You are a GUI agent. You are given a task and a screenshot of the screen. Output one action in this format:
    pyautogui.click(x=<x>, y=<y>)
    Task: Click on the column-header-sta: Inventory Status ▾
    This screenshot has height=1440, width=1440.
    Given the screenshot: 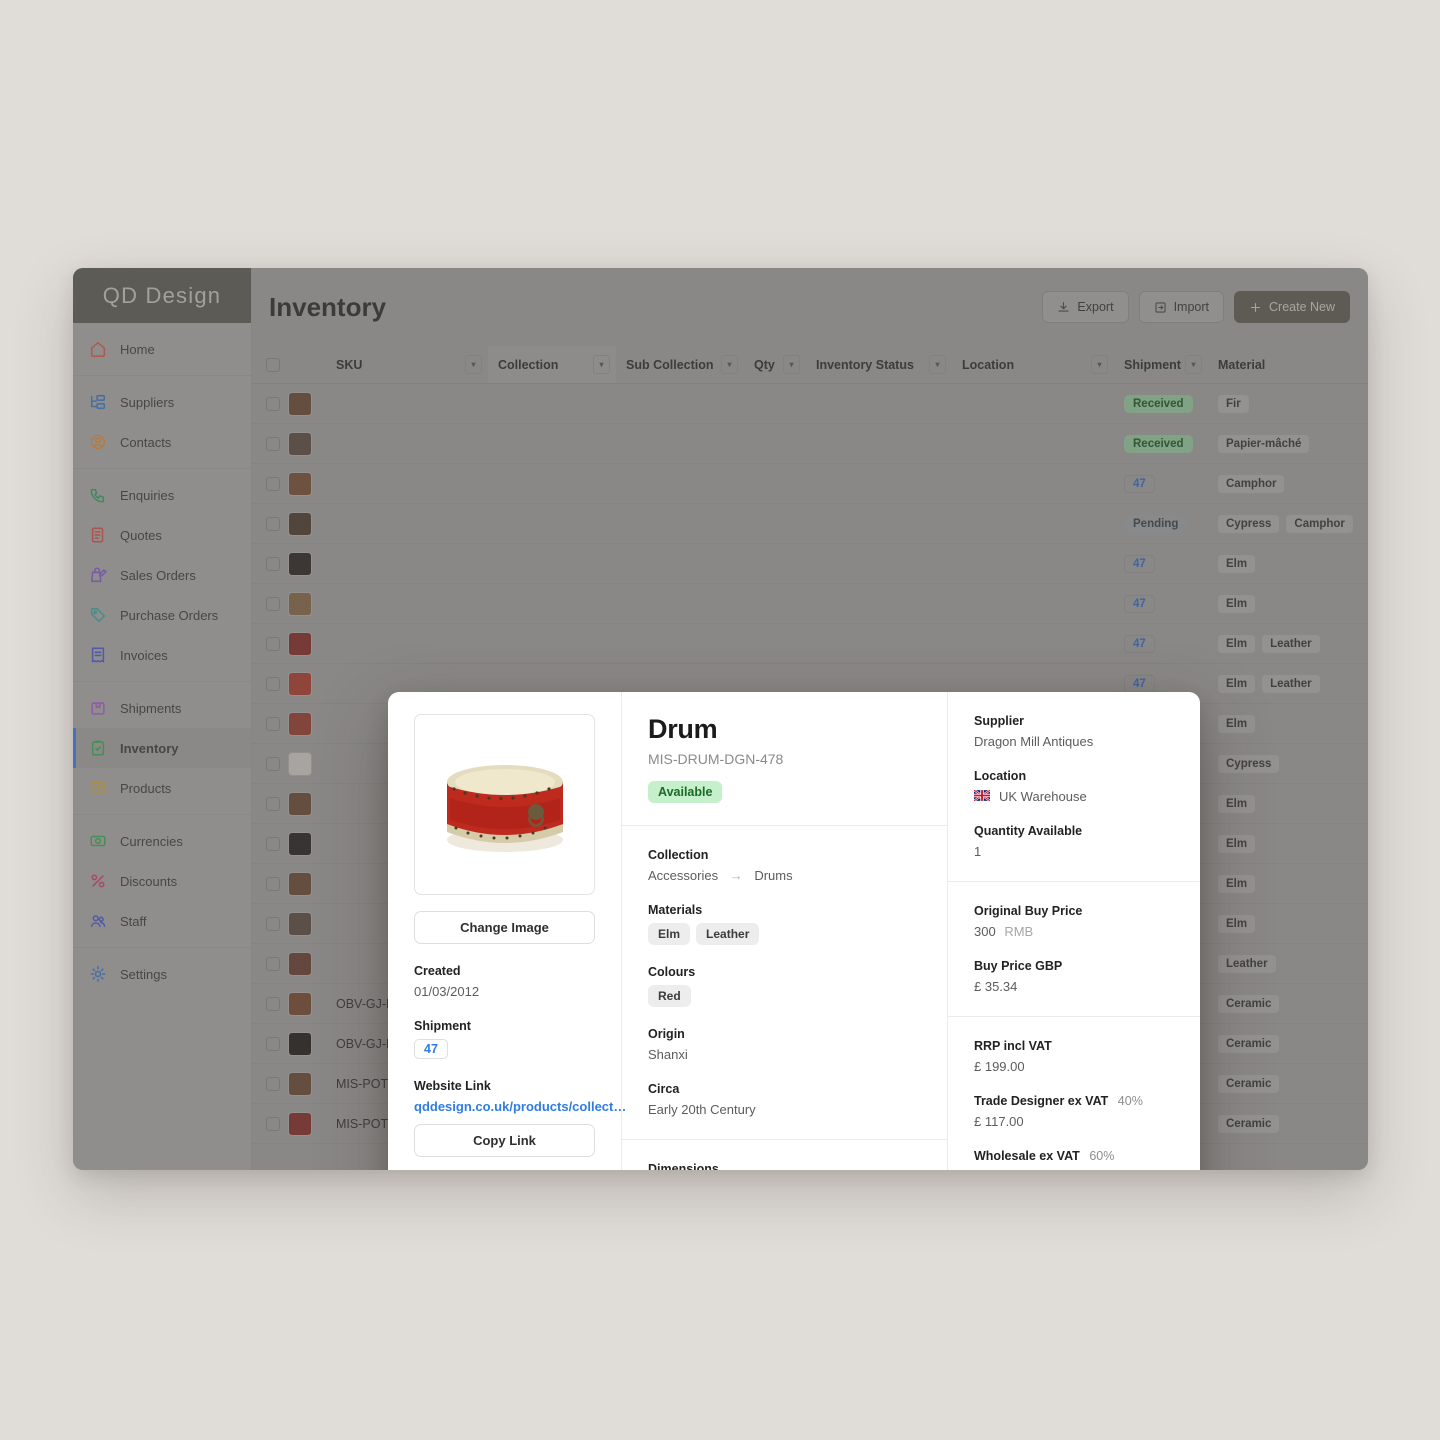 What is the action you would take?
    pyautogui.click(x=879, y=364)
    